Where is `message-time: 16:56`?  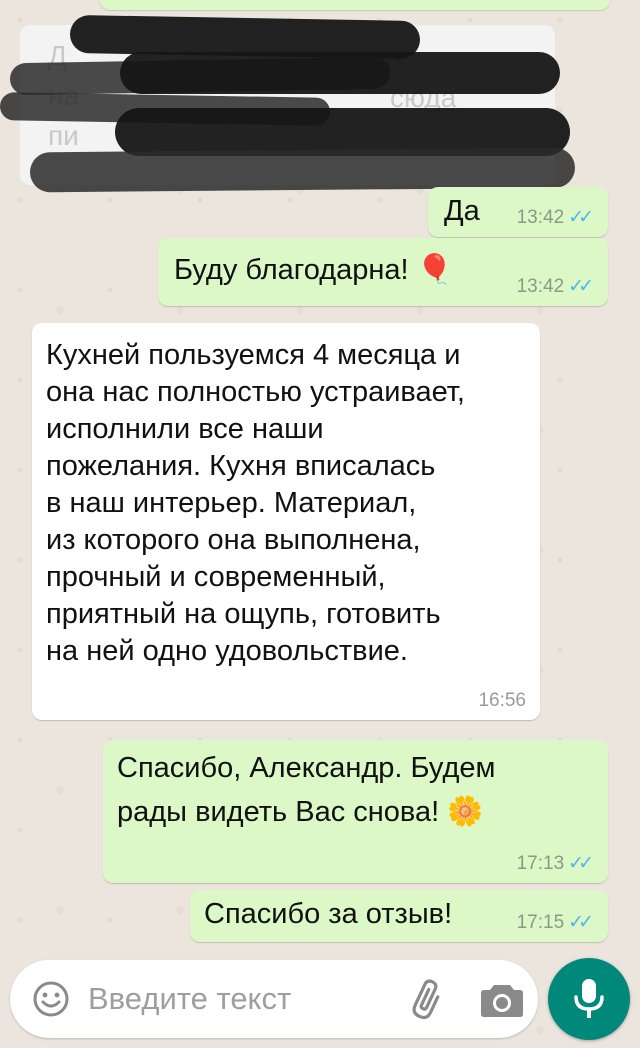 message-time: 16:56 is located at coordinates (502, 700).